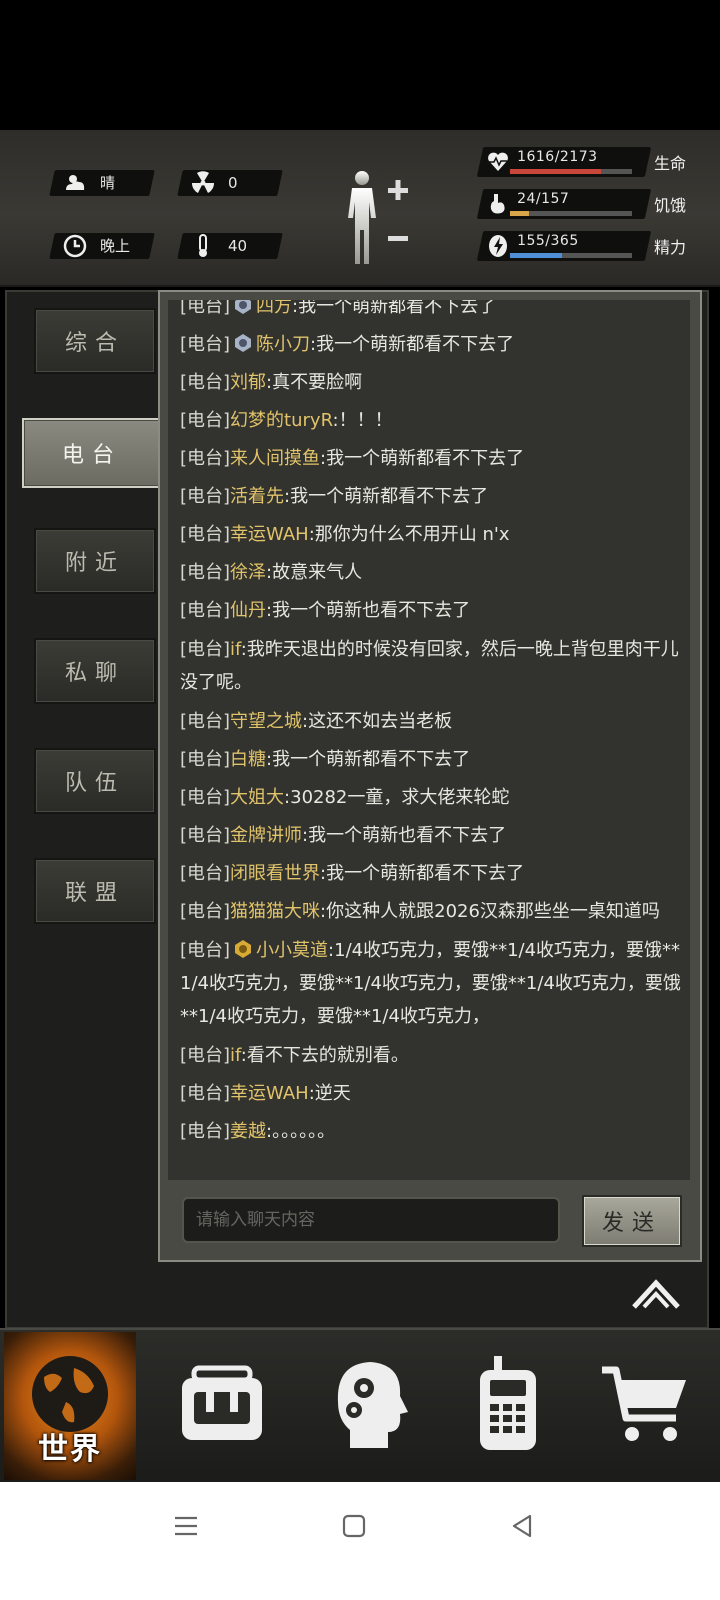 The height and width of the screenshot is (1600, 720). Describe the element at coordinates (380, 218) in the screenshot. I see `body-status-icon` at that location.